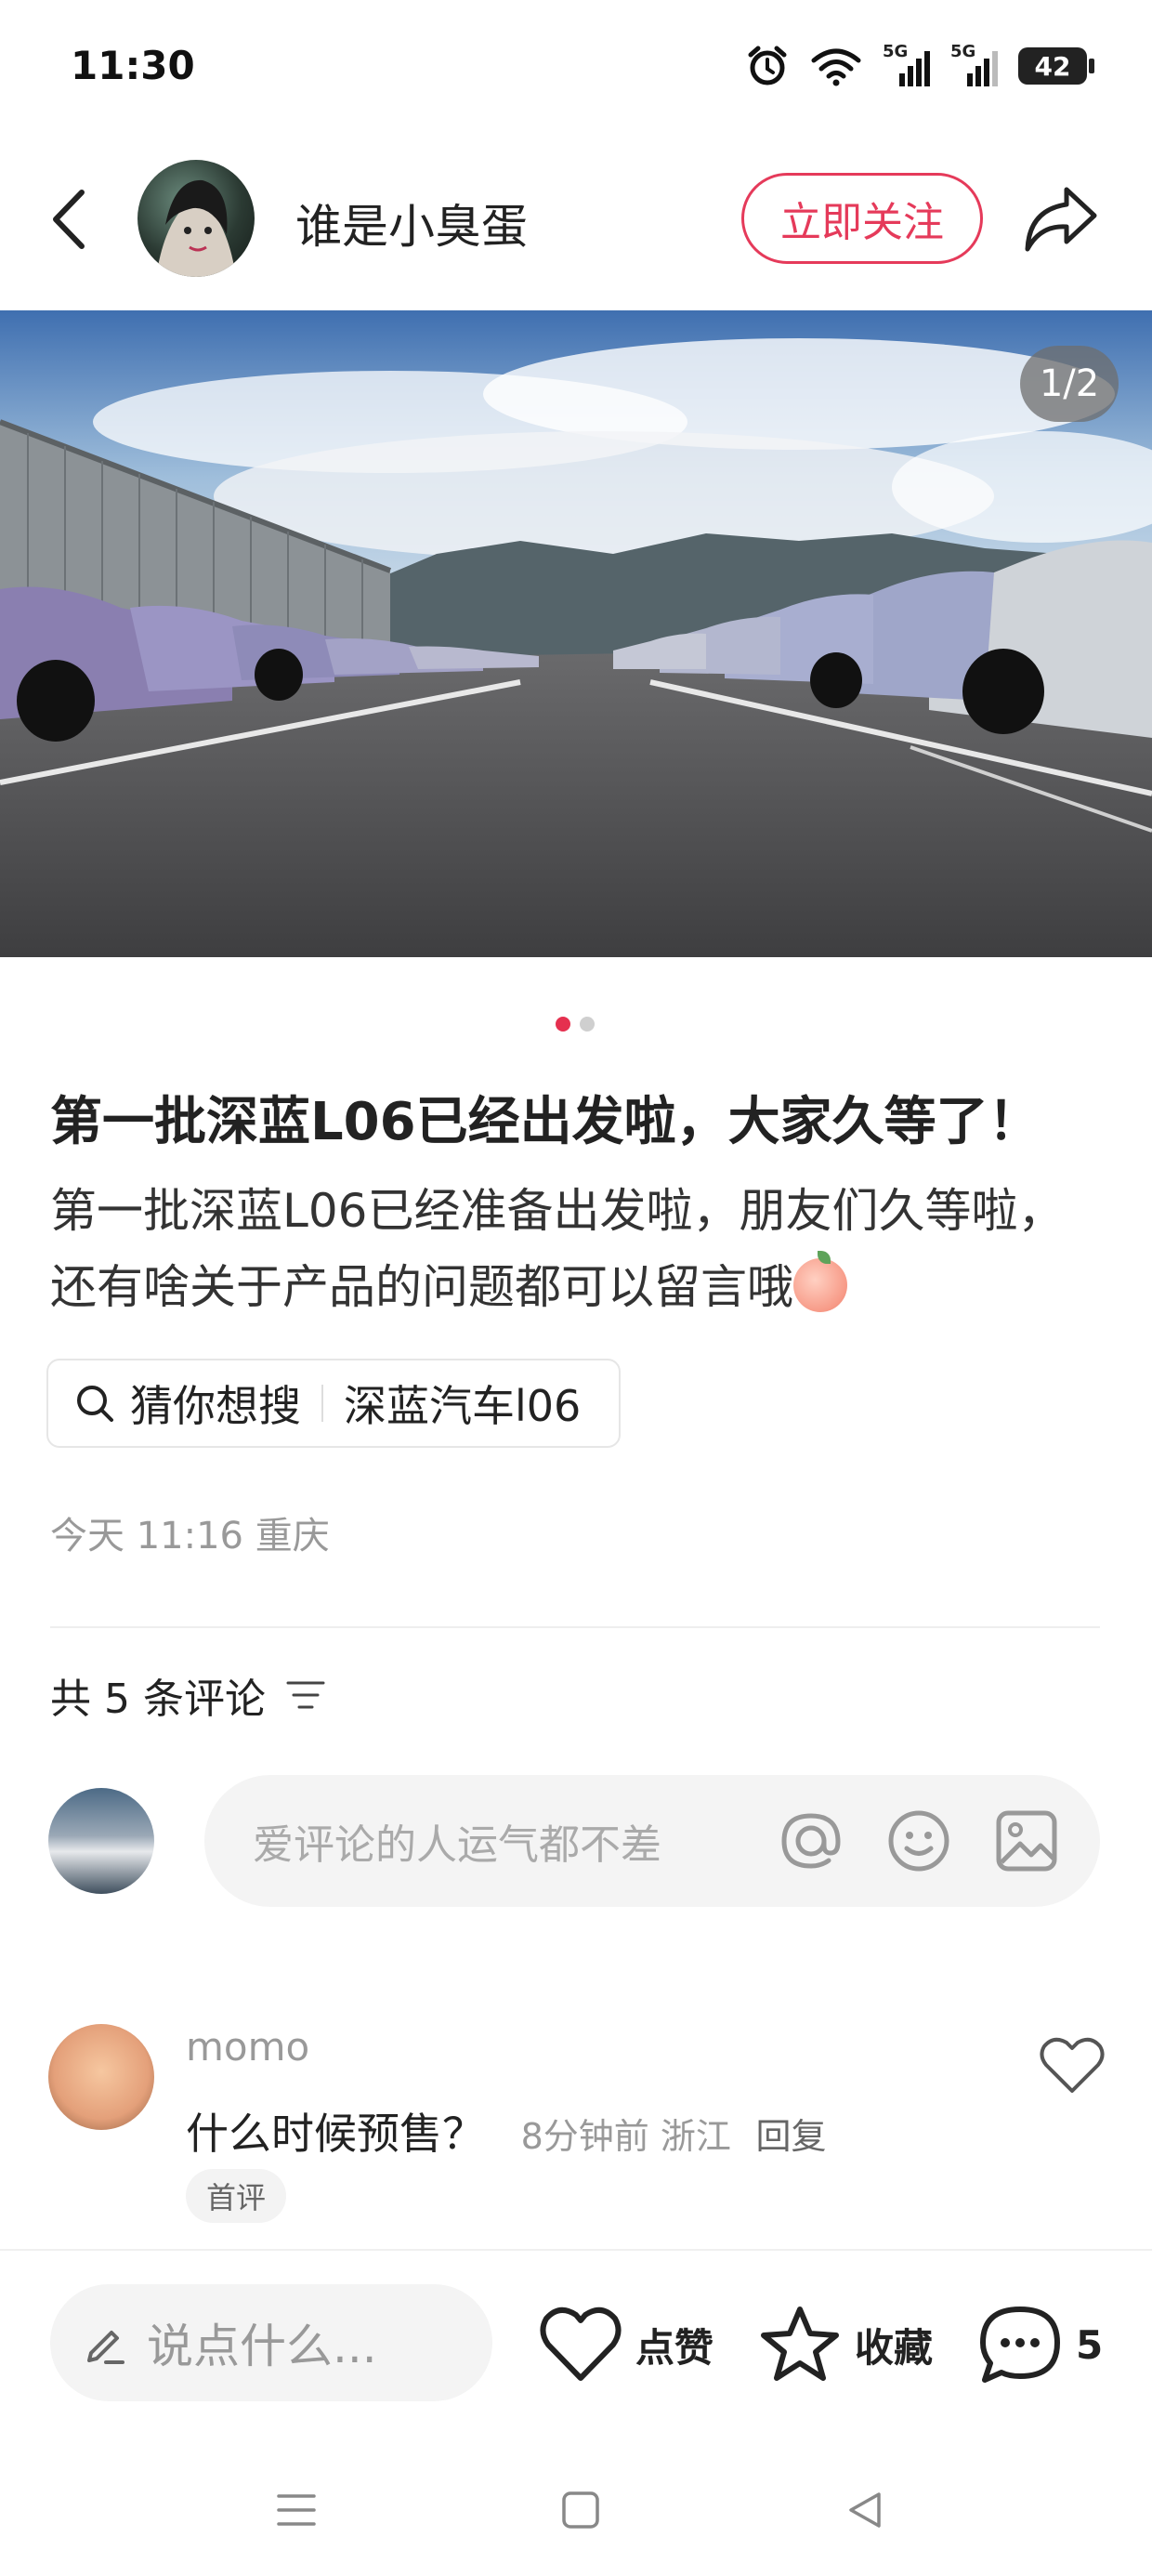 This screenshot has width=1152, height=2576. I want to click on comments-count: 共 5 条评论, so click(158, 1699).